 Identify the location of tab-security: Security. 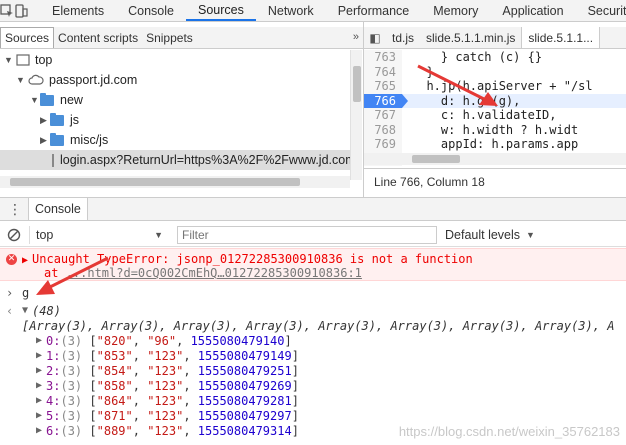
(601, 10).